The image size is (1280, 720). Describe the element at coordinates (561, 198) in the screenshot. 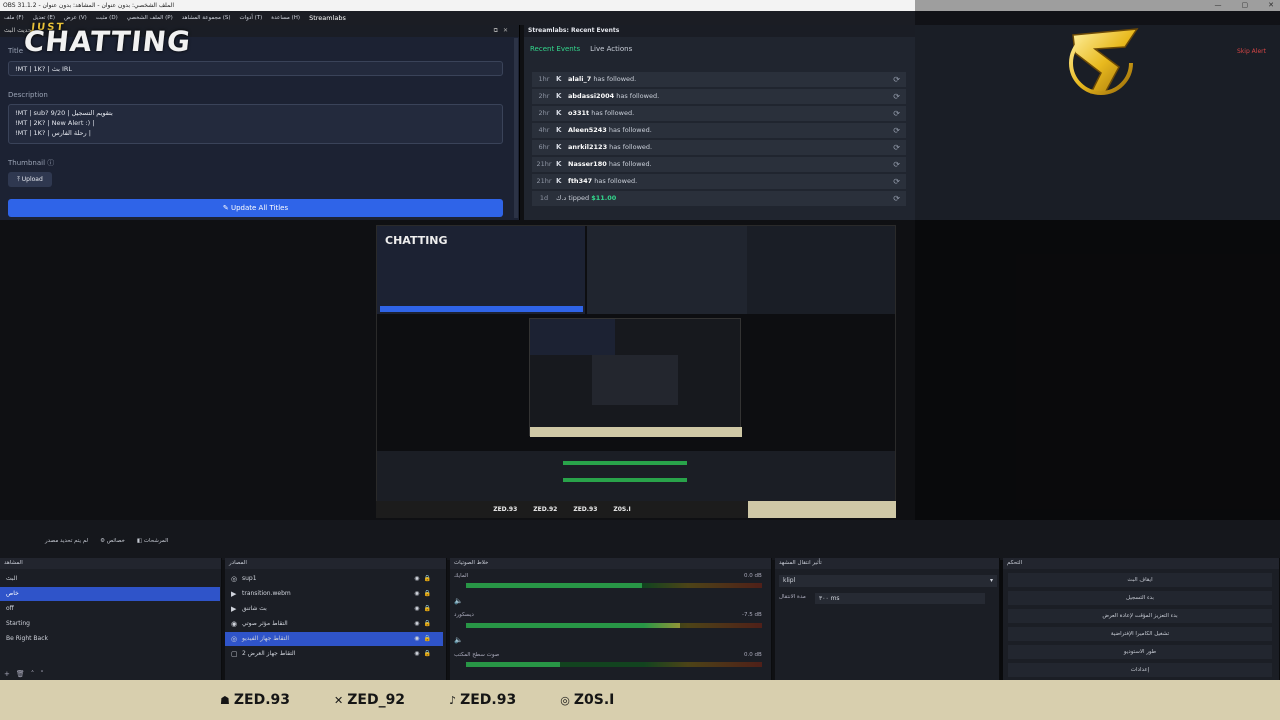

I see `event-user: د.ك` at that location.